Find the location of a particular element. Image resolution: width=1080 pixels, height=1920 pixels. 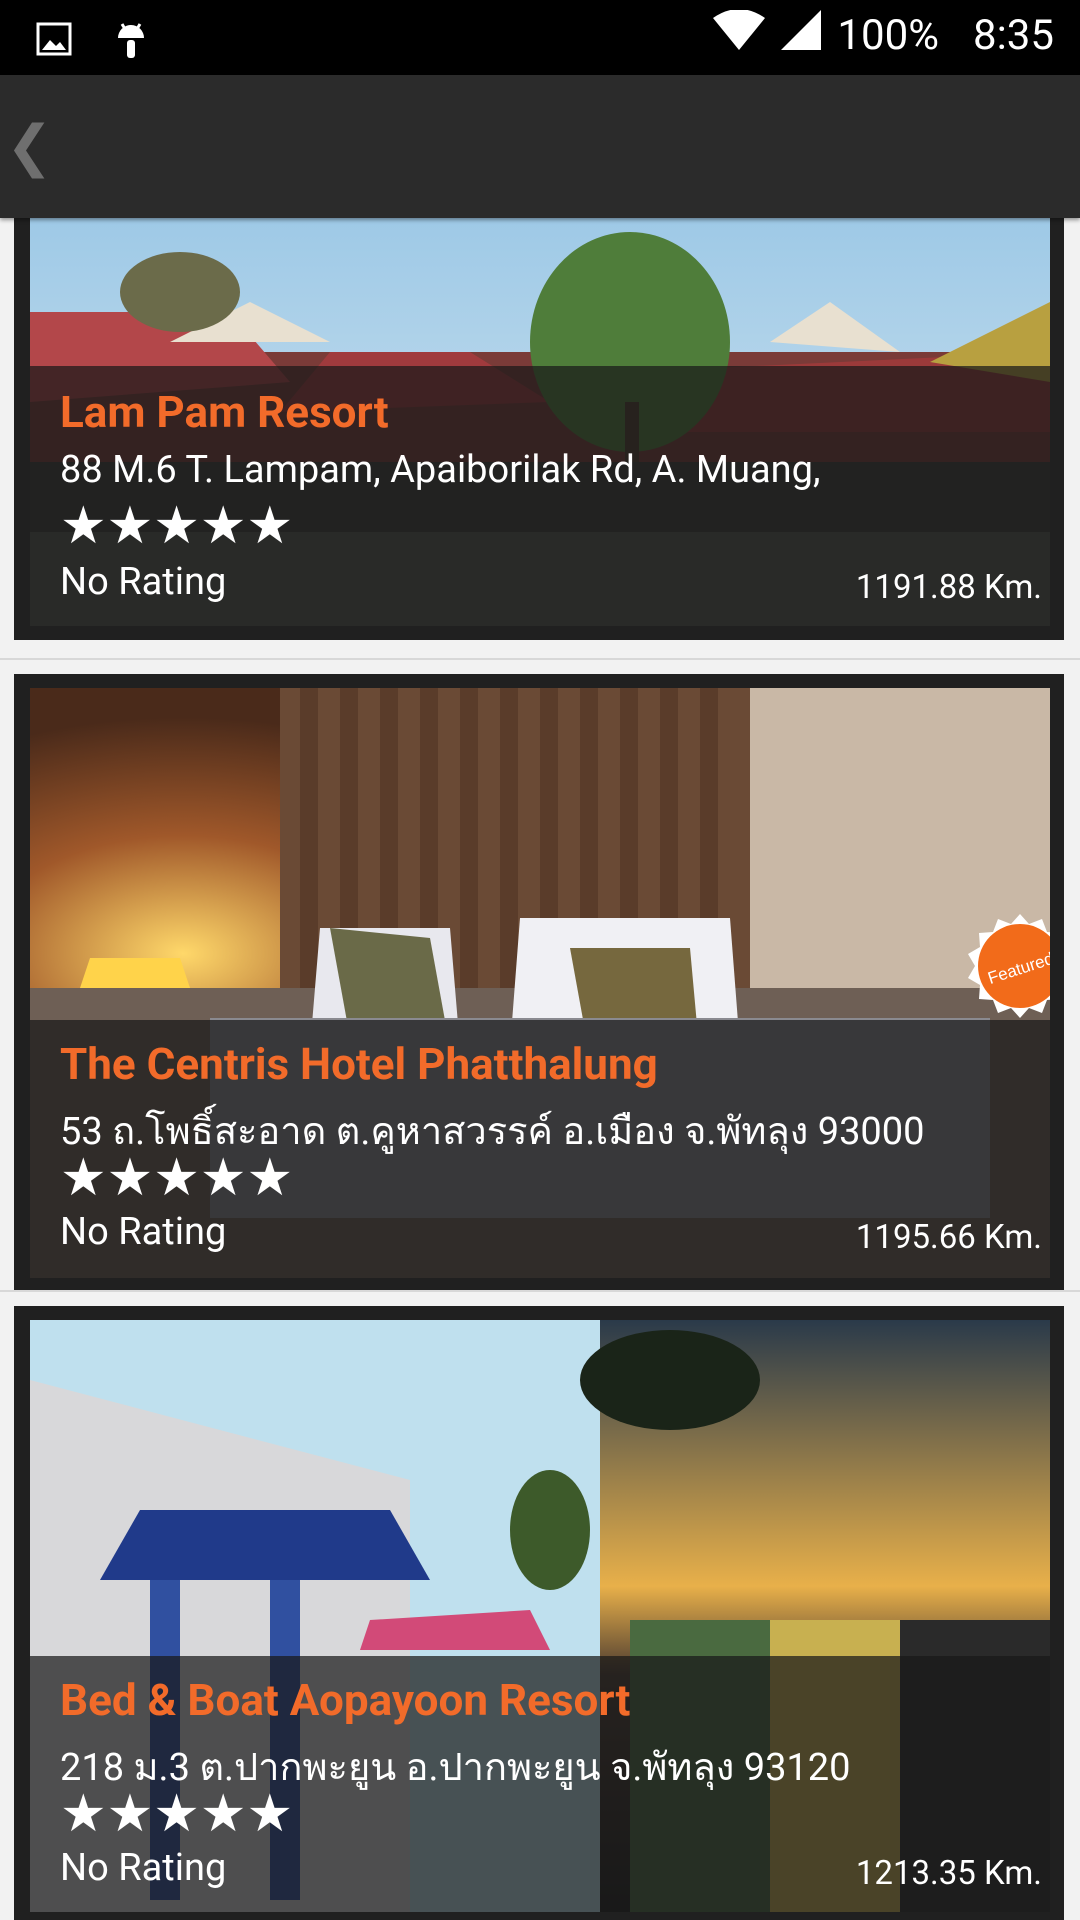

back-button: ❮ is located at coordinates (29, 146).